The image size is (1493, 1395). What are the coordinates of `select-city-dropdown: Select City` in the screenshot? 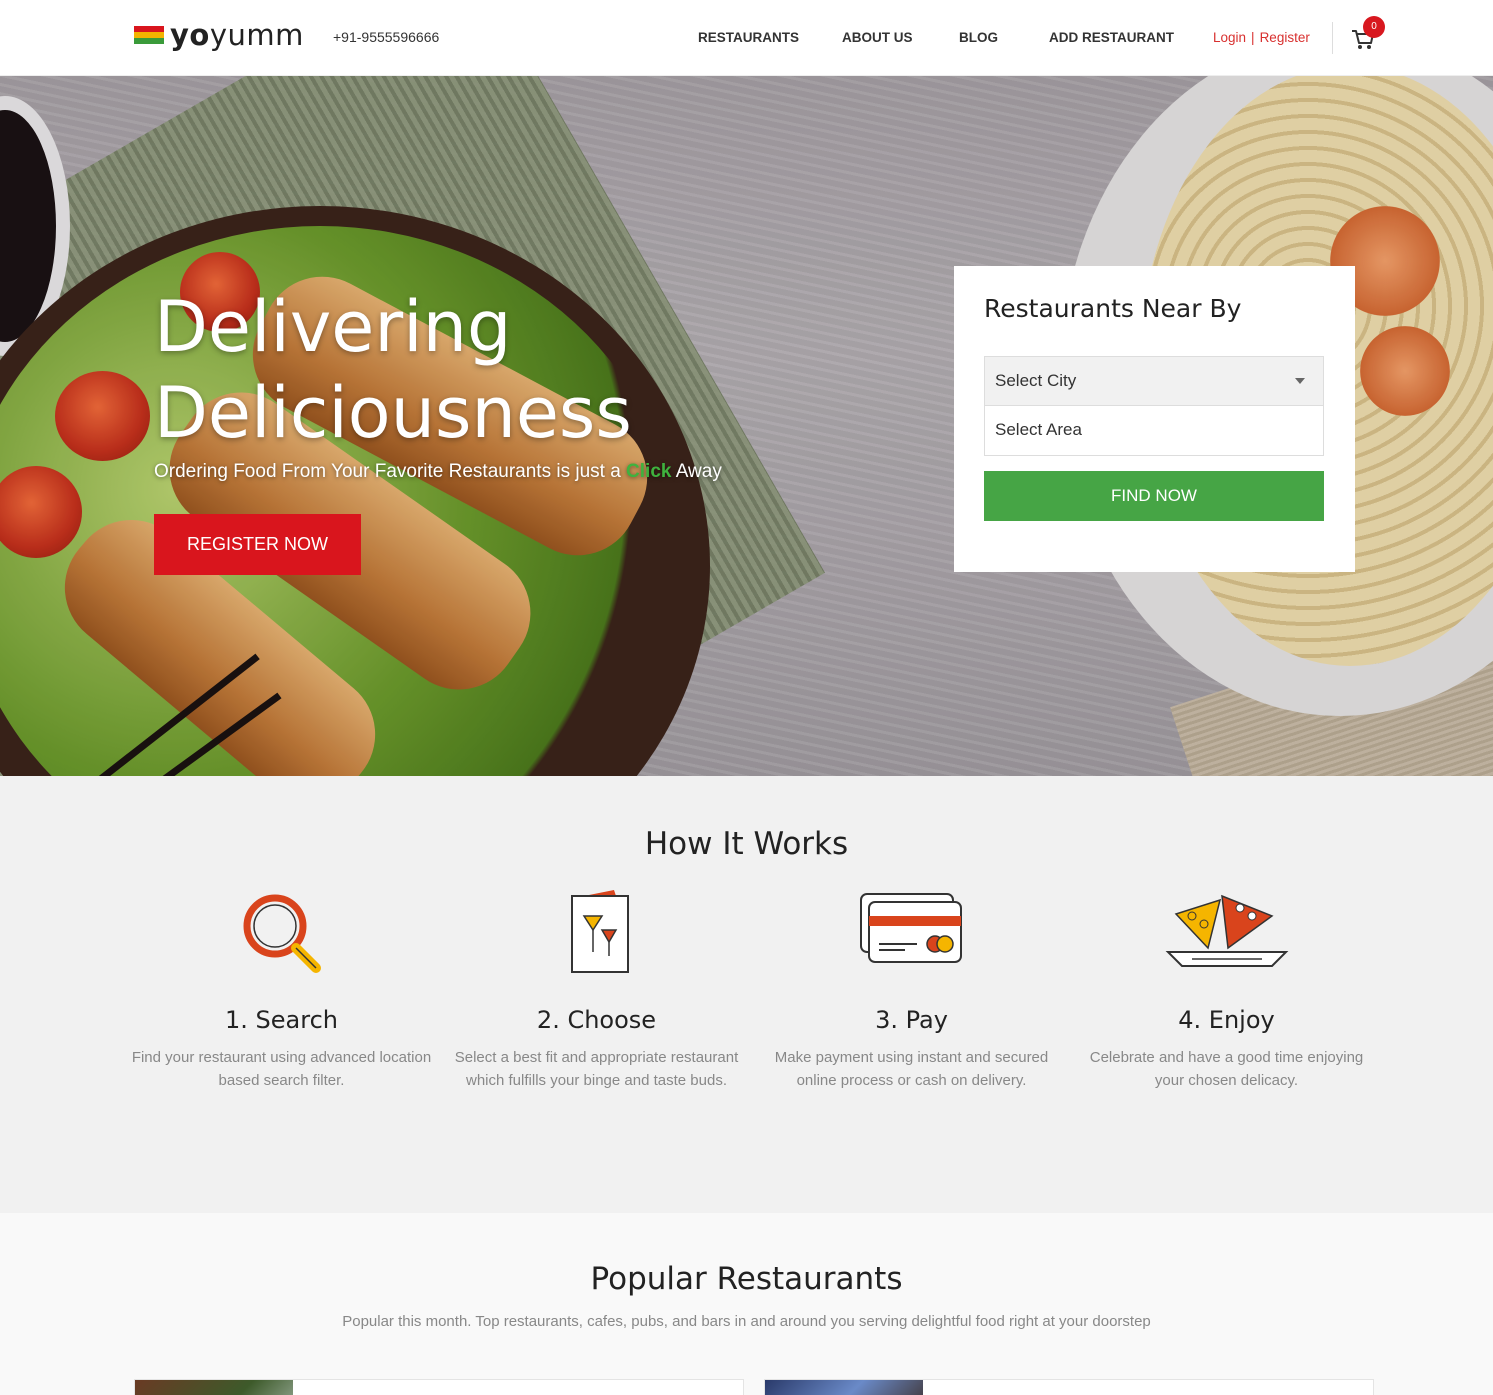 It's located at (1154, 381).